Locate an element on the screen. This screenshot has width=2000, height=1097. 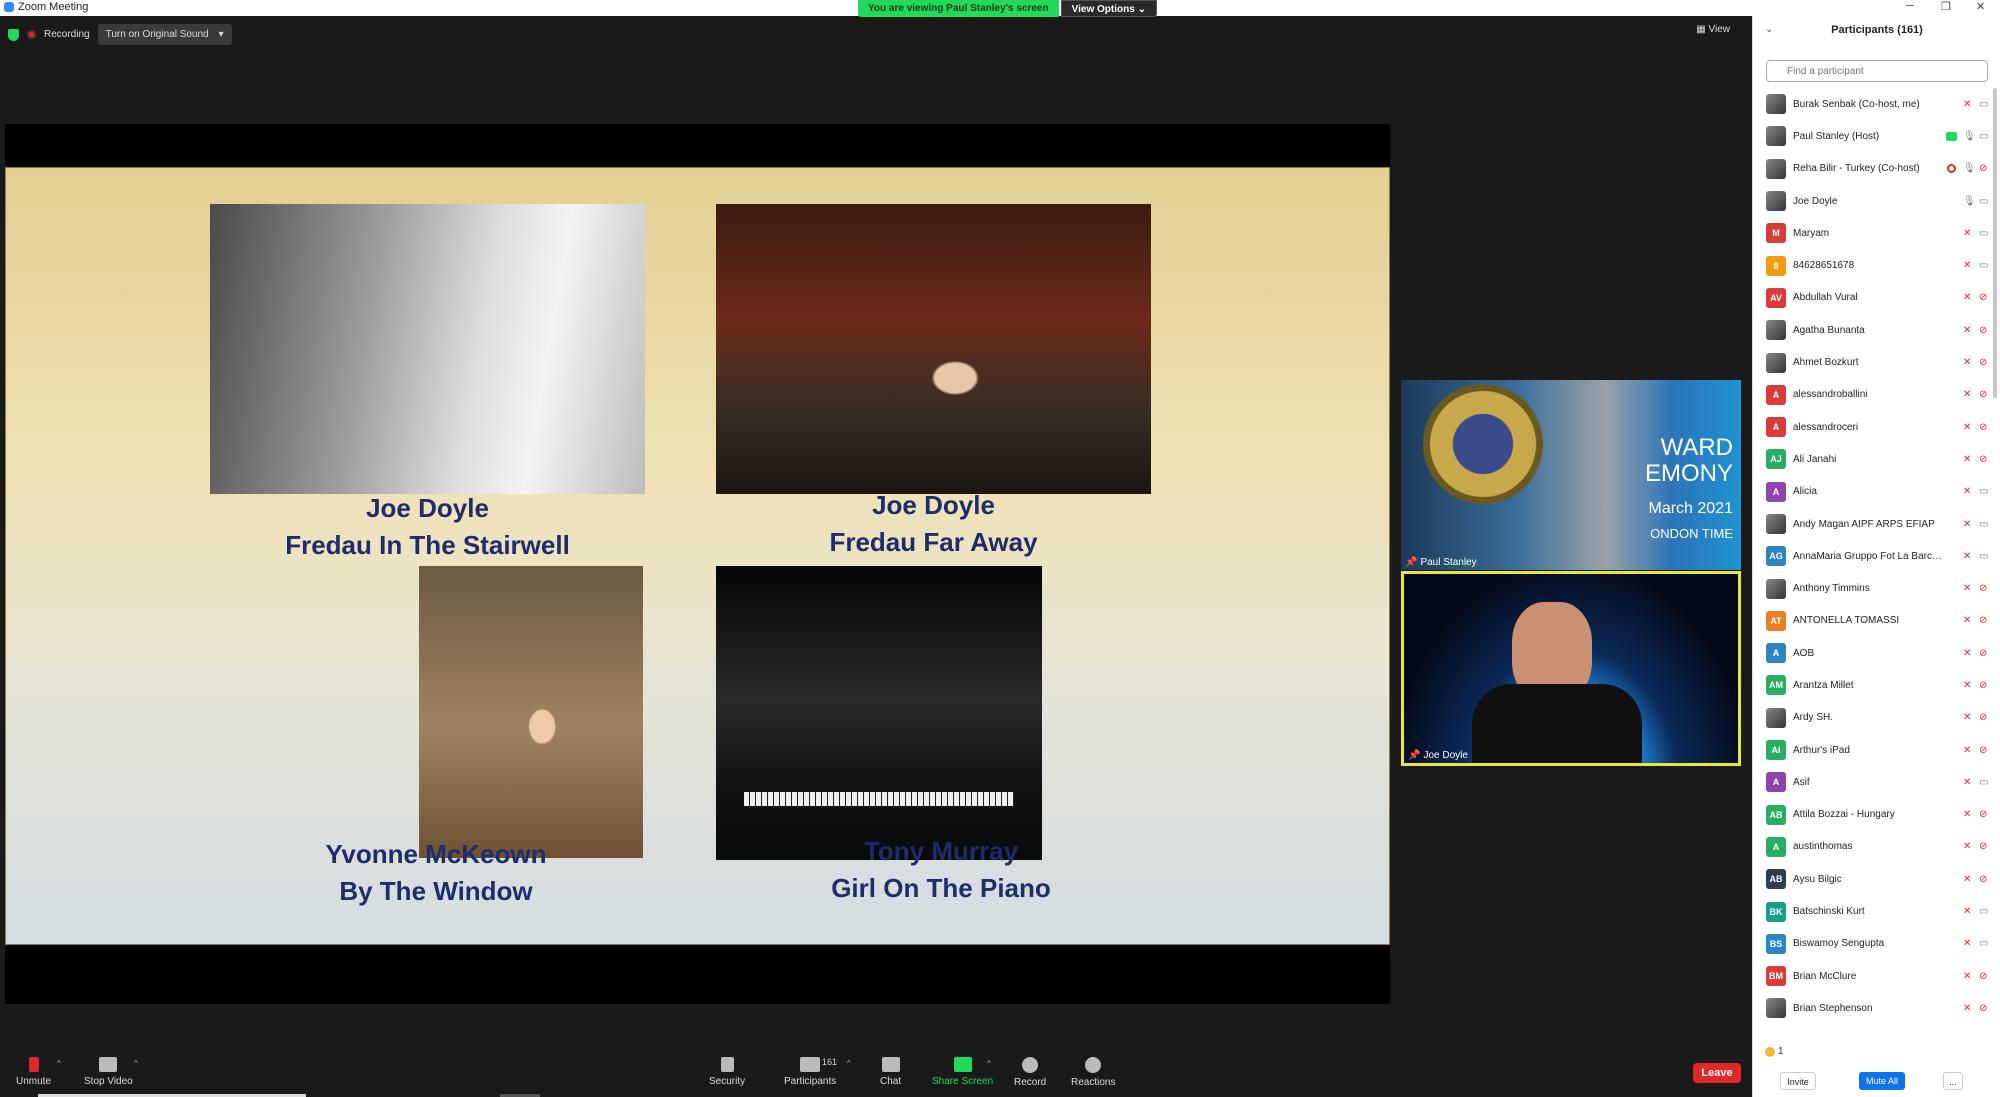
participant-row: A AOB ✕ ⊘ is located at coordinates (1875, 653).